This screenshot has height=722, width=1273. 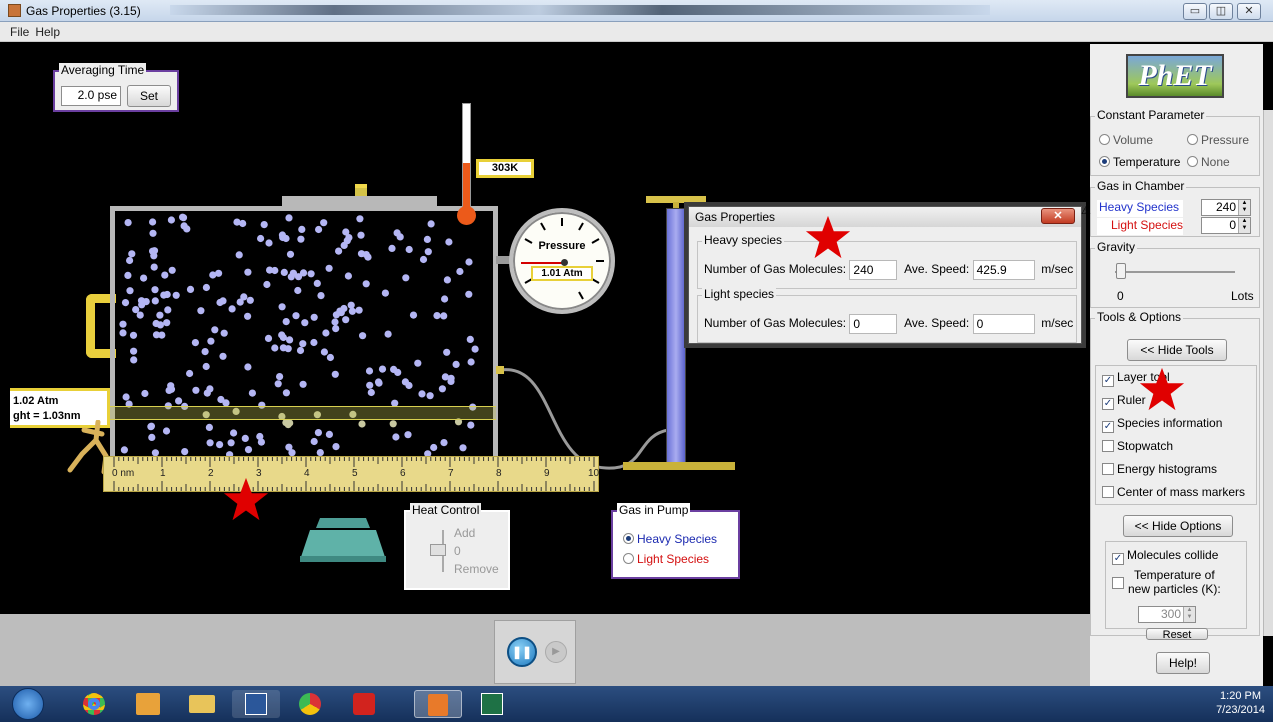 I want to click on menu-file: File, so click(x=16, y=30).